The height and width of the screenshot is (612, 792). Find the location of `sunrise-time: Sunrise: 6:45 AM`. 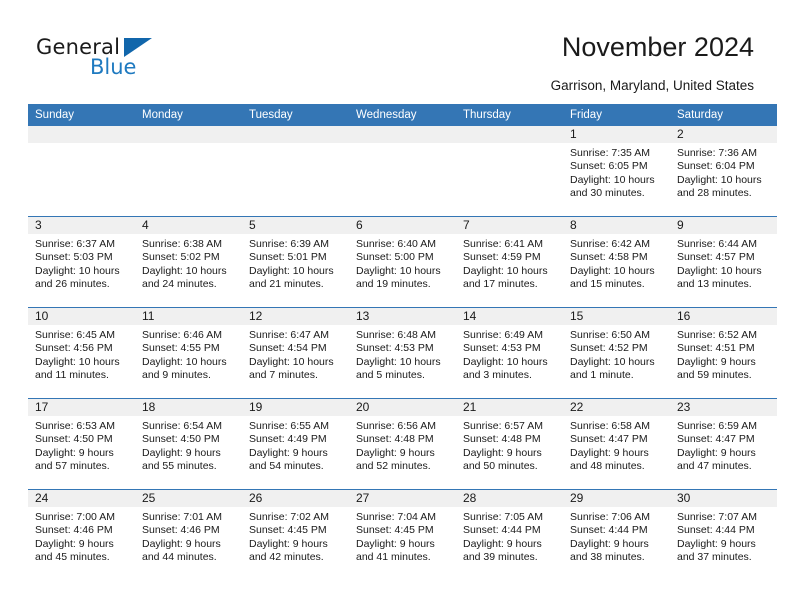

sunrise-time: Sunrise: 6:45 AM is located at coordinates (75, 335).